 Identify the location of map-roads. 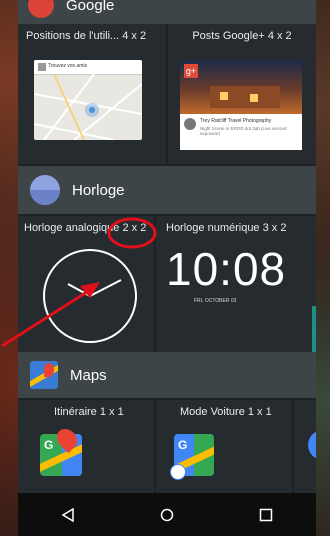
(88, 107).